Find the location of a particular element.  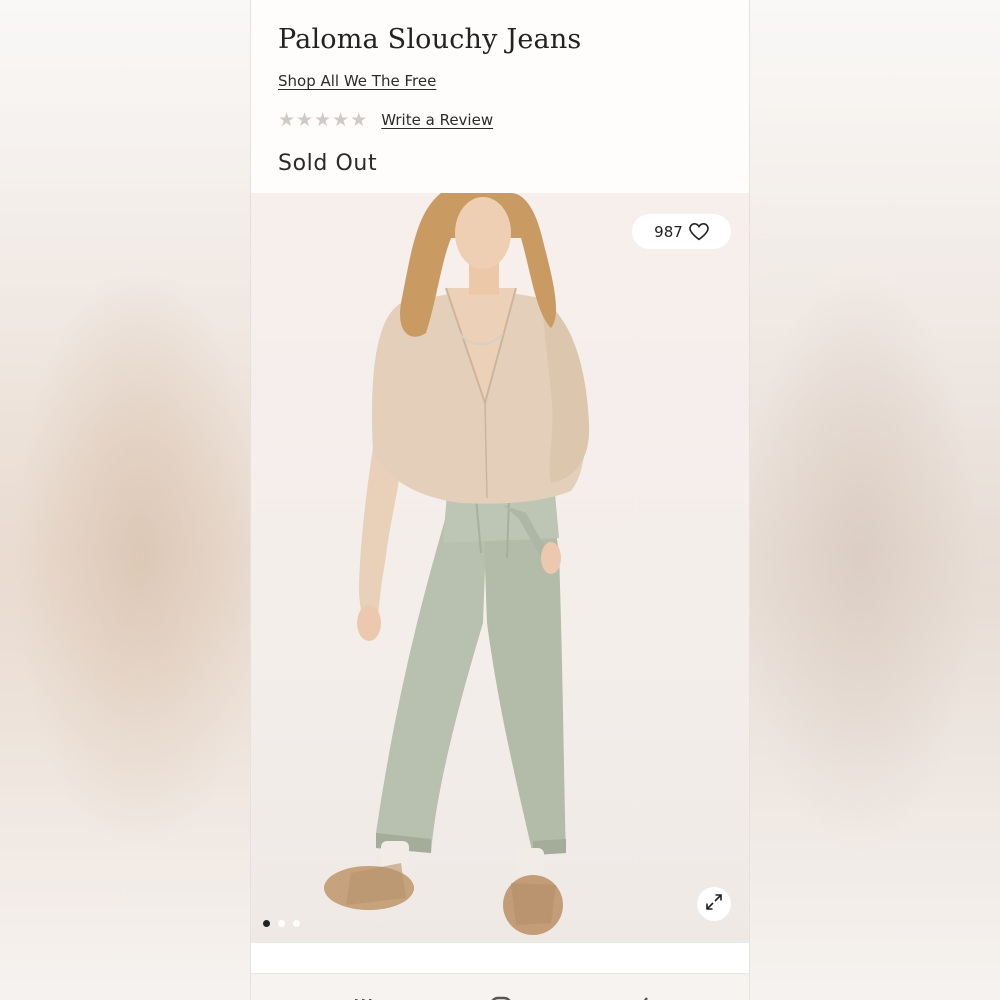

expand-arrows-icon is located at coordinates (714, 904).